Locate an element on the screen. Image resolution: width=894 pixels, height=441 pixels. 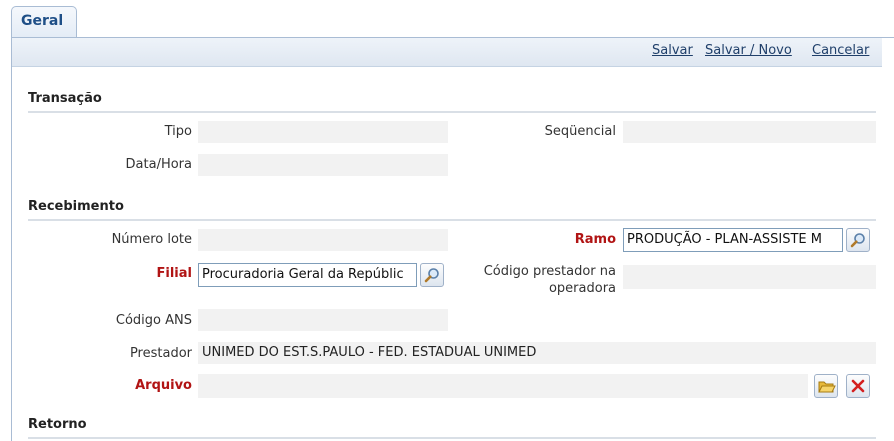
arquivo-open-button is located at coordinates (826, 386).